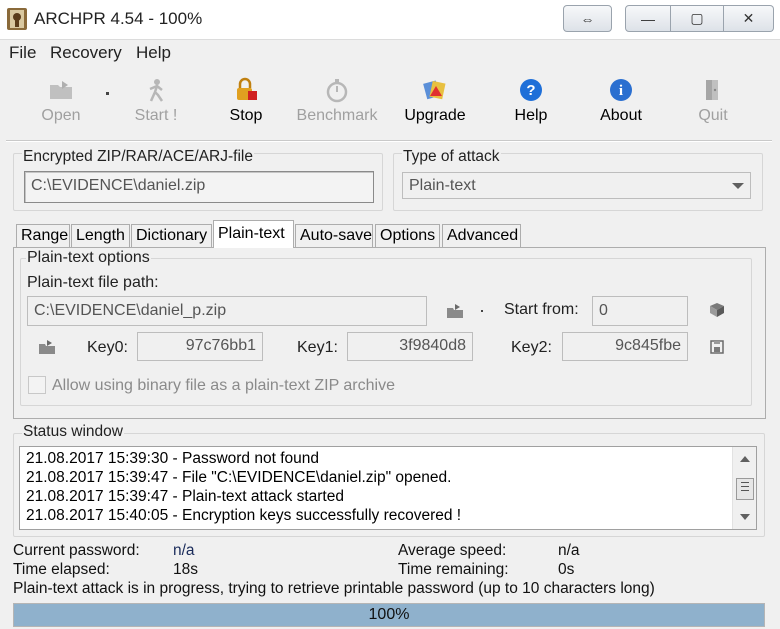  I want to click on maximize-icon: ▢, so click(697, 18).